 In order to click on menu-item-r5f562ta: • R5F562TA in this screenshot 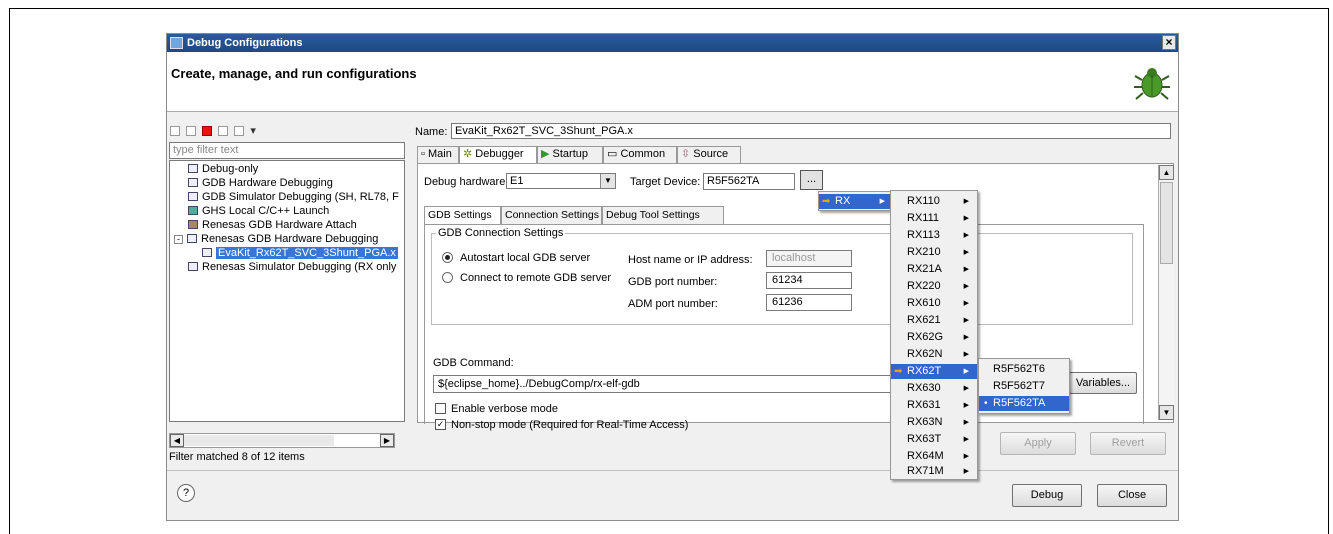, I will do `click(1024, 403)`.